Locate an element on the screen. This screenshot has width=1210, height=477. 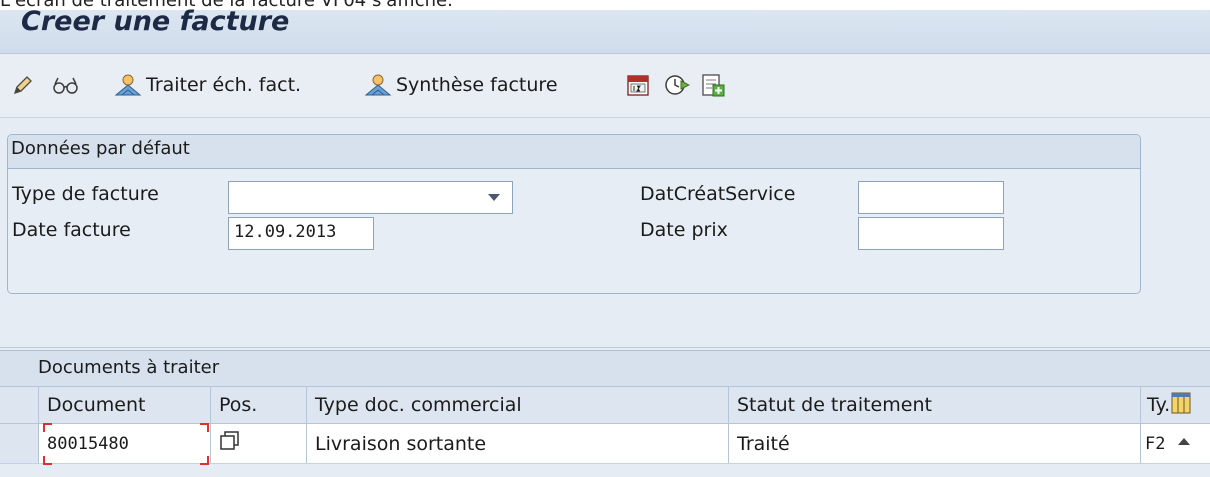
calendar-icon is located at coordinates (638, 85).